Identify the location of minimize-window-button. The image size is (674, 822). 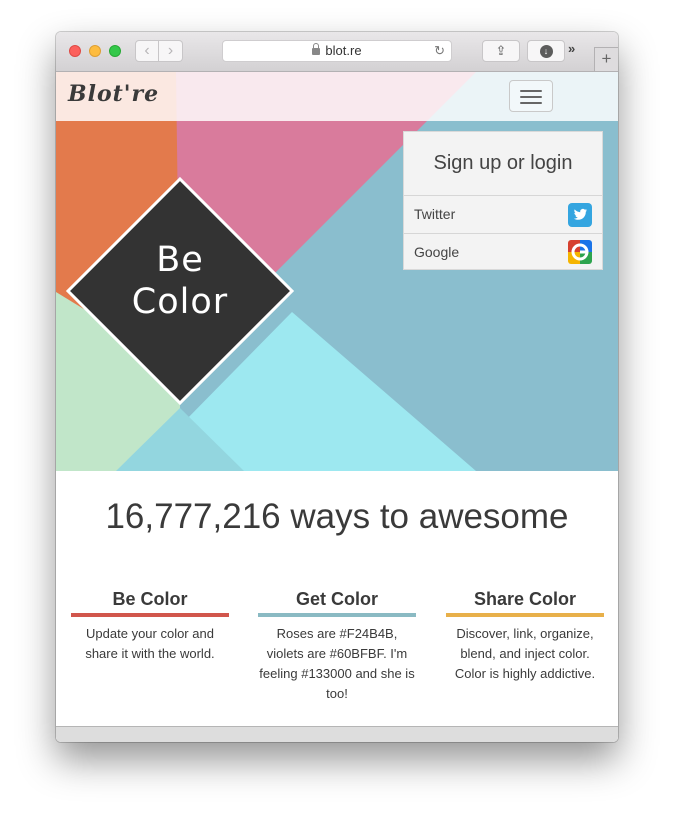
(95, 51).